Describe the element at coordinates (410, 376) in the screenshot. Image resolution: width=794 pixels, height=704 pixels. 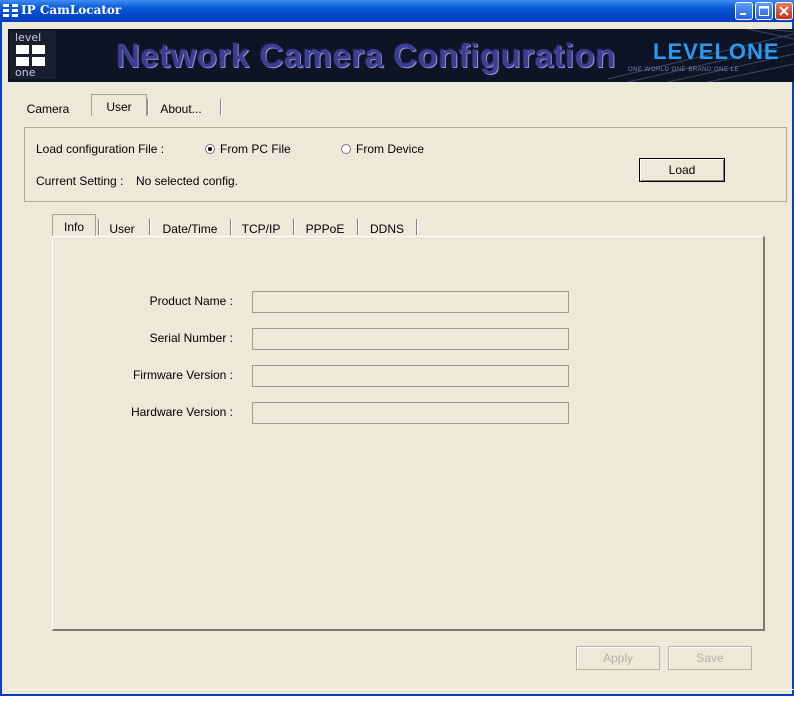
I see `firmware-version-field` at that location.